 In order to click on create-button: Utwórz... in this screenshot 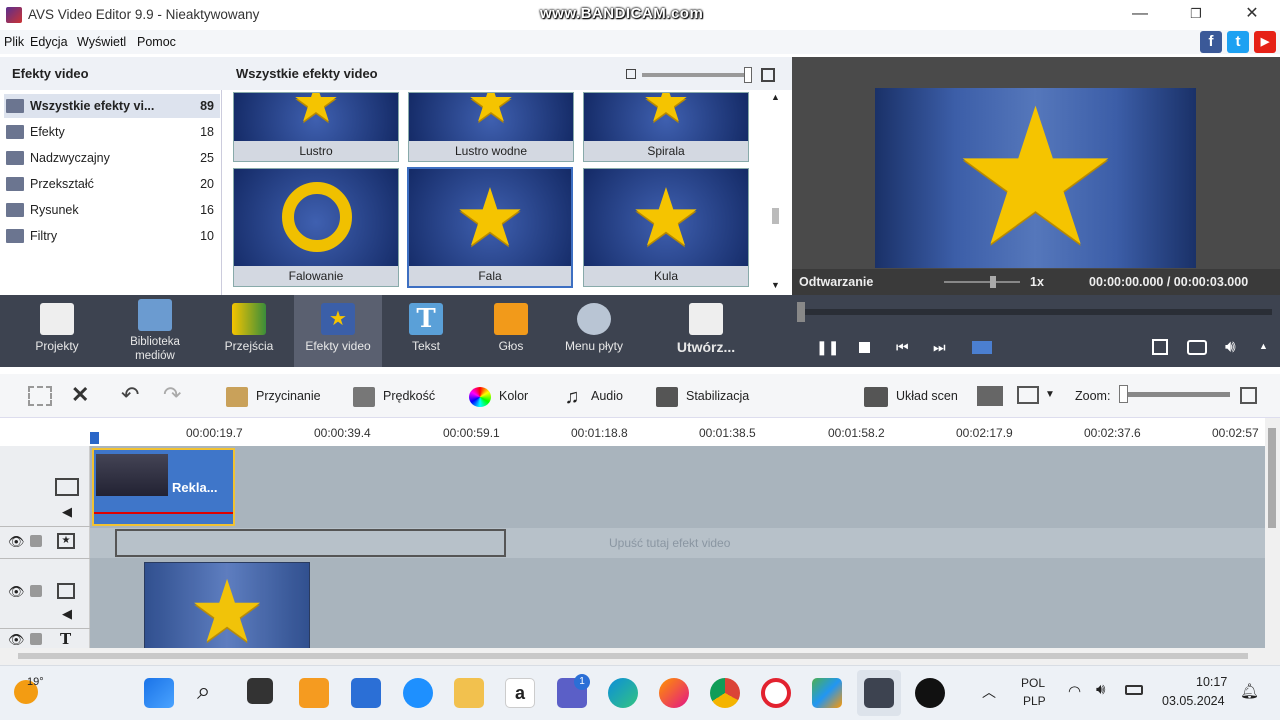, I will do `click(706, 331)`.